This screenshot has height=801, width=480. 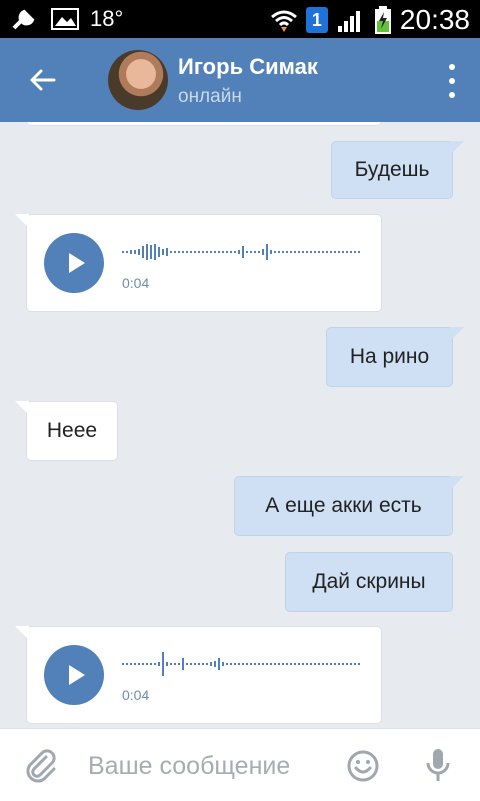 I want to click on composer, so click(x=240, y=764).